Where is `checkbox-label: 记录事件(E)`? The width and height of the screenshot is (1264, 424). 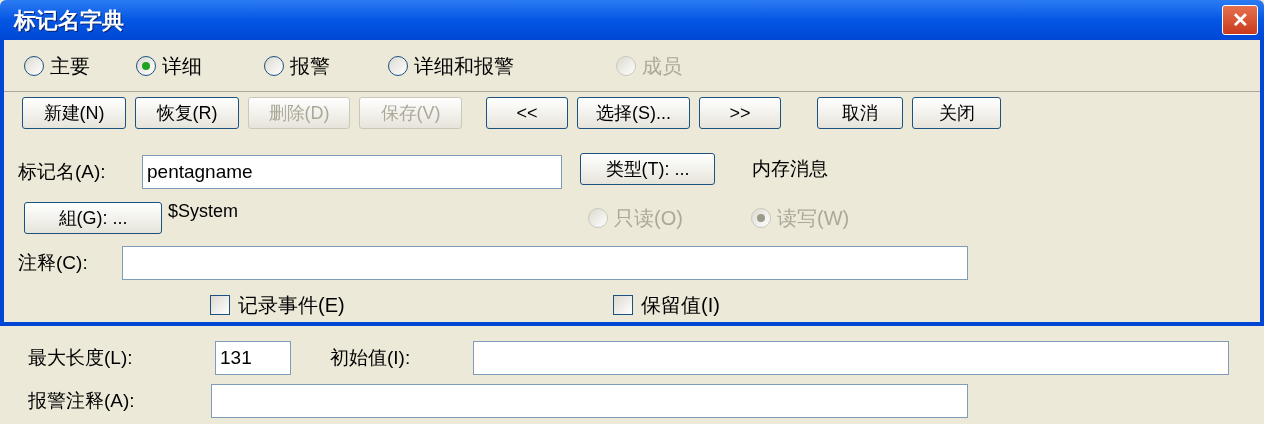 checkbox-label: 记录事件(E) is located at coordinates (291, 305).